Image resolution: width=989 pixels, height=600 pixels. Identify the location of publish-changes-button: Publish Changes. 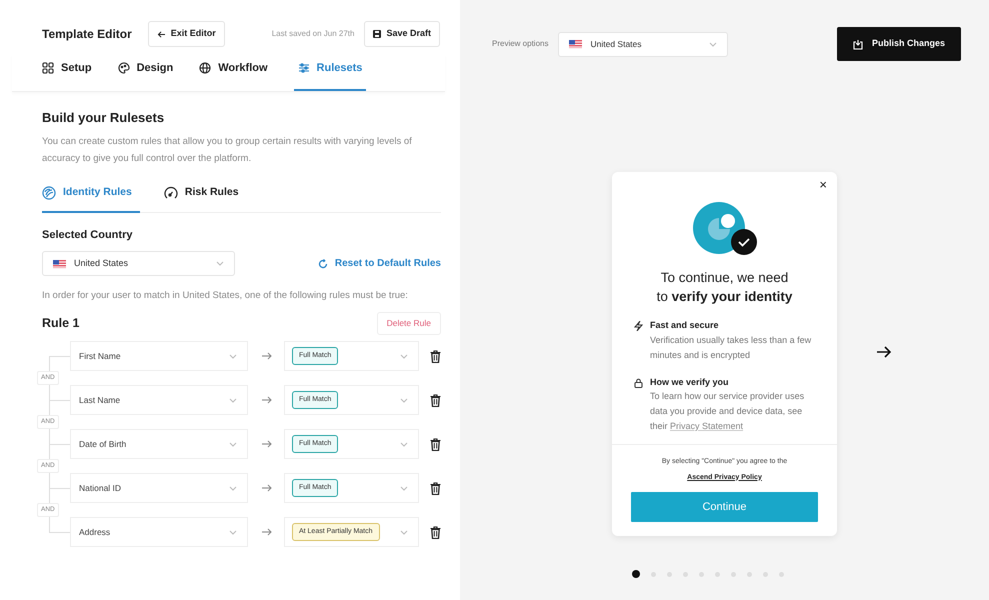
(898, 44).